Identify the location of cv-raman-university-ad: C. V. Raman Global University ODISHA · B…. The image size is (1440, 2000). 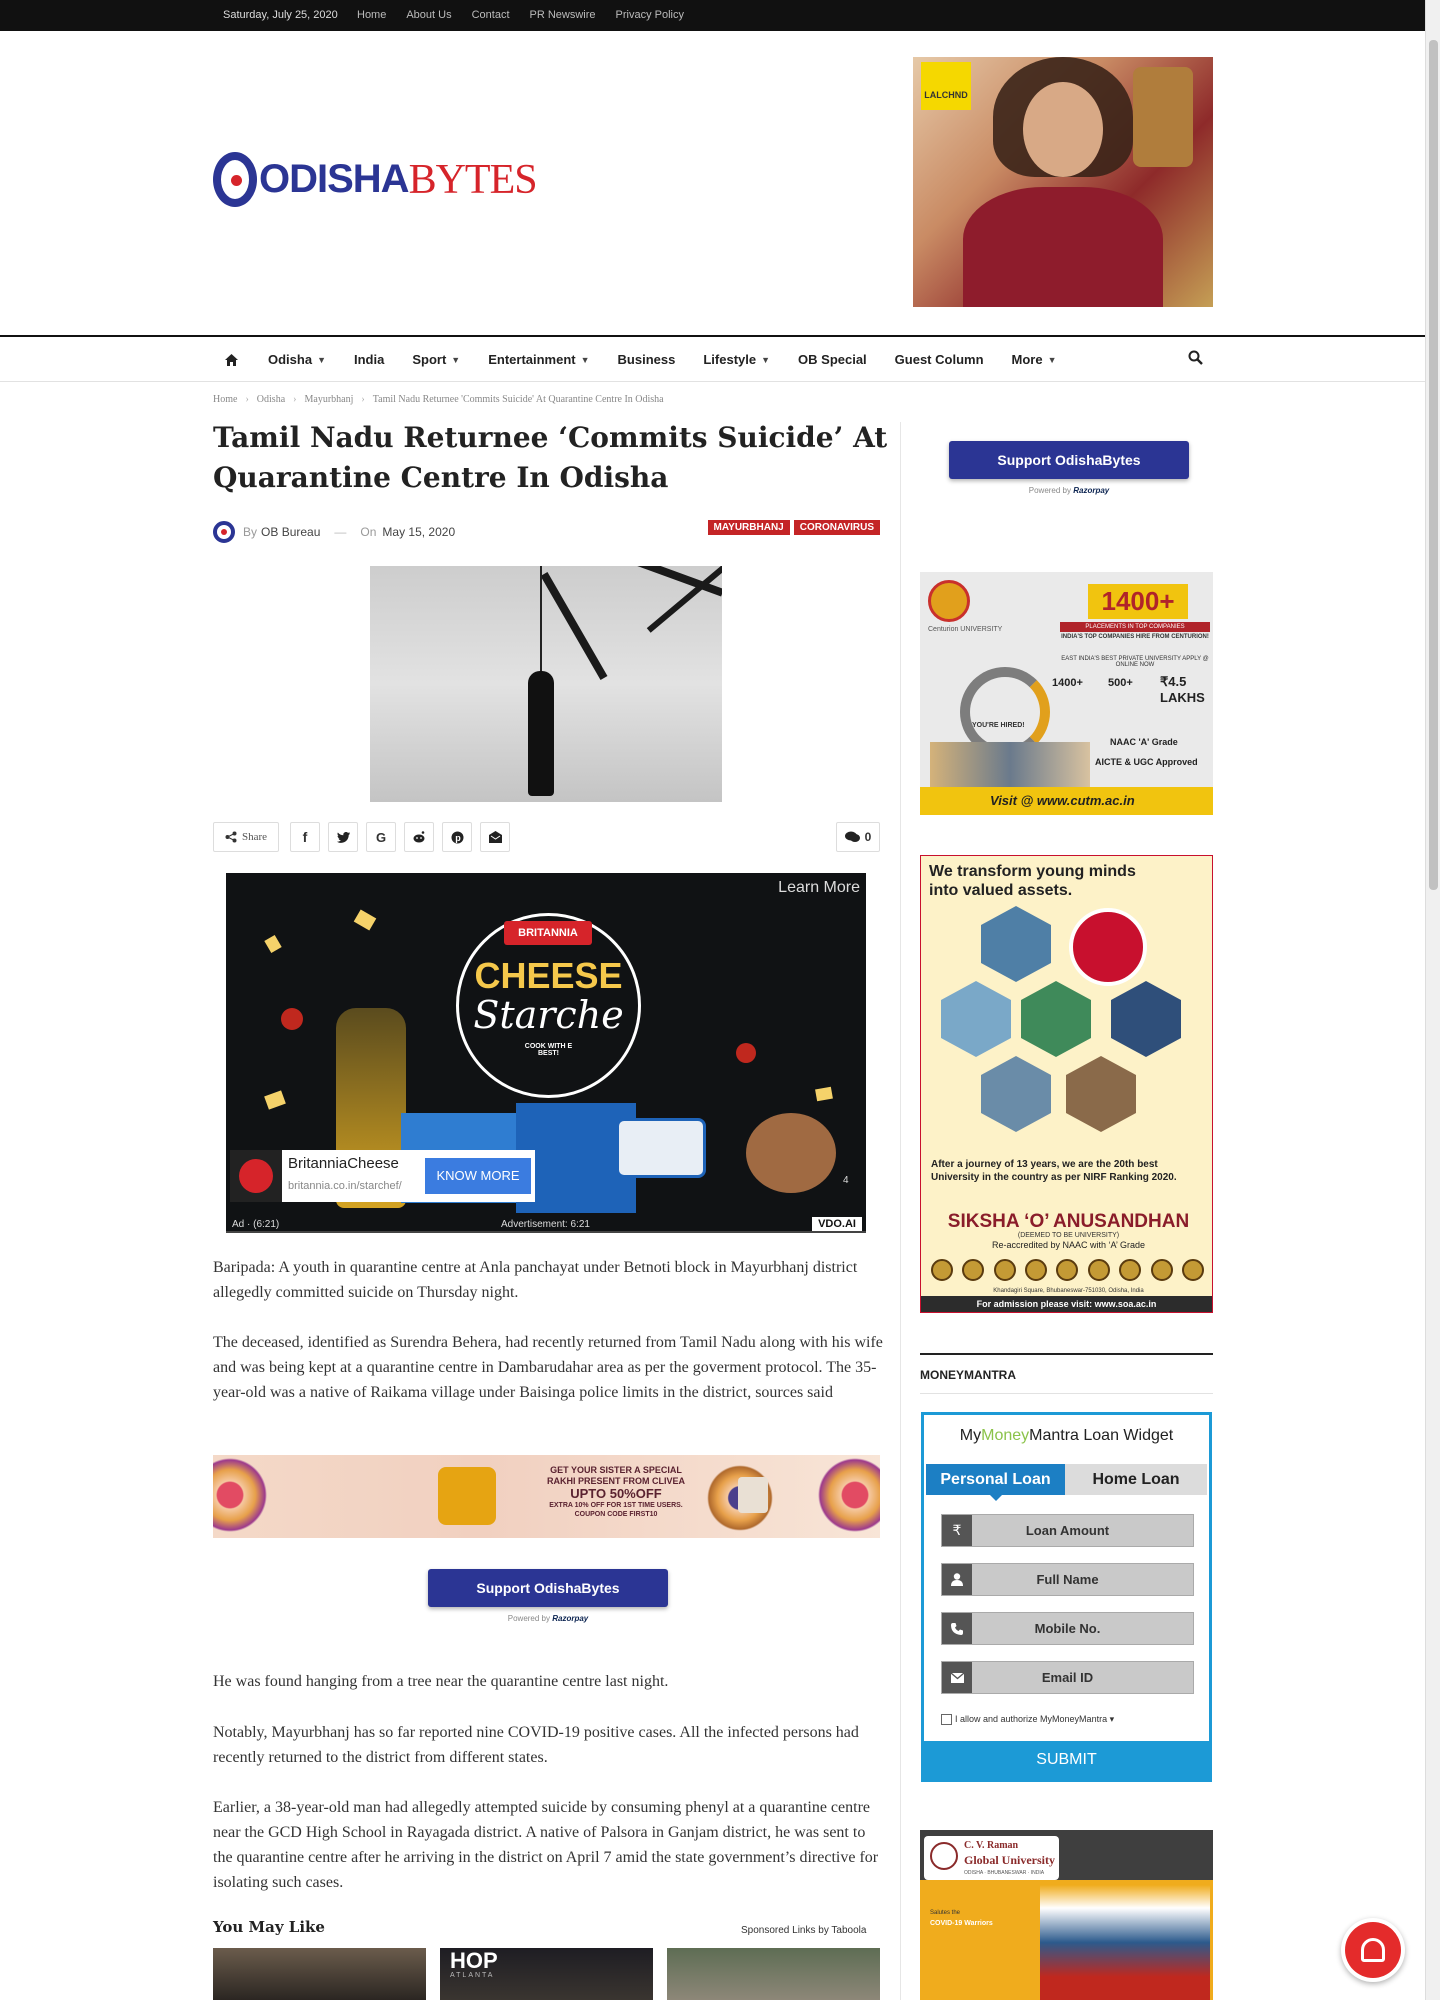
(1066, 1915).